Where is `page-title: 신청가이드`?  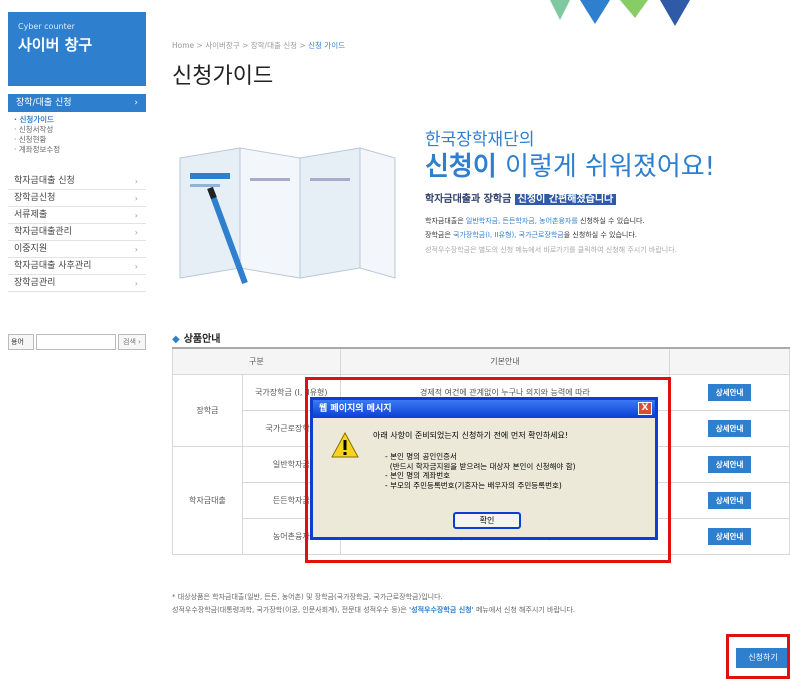
page-title: 신청가이드 is located at coordinates (223, 76).